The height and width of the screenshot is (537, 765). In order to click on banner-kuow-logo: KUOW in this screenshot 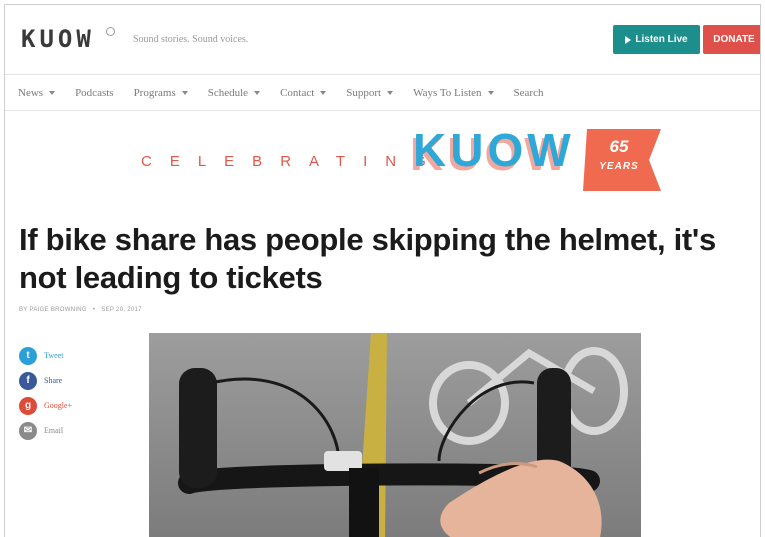, I will do `click(494, 150)`.